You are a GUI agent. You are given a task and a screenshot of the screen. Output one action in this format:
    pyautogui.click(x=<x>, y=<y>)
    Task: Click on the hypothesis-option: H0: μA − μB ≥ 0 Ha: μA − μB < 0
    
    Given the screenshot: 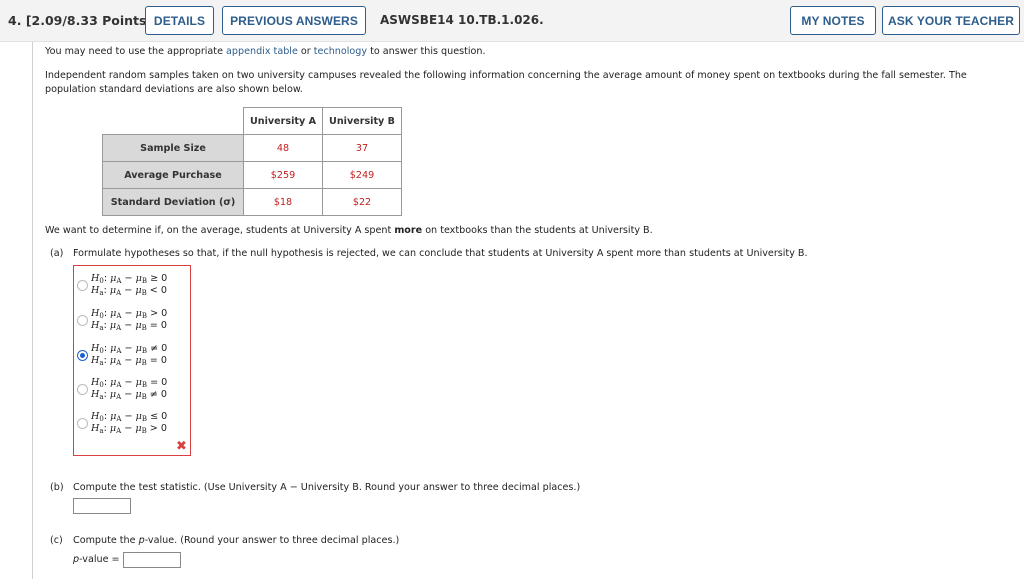 What is the action you would take?
    pyautogui.click(x=133, y=287)
    